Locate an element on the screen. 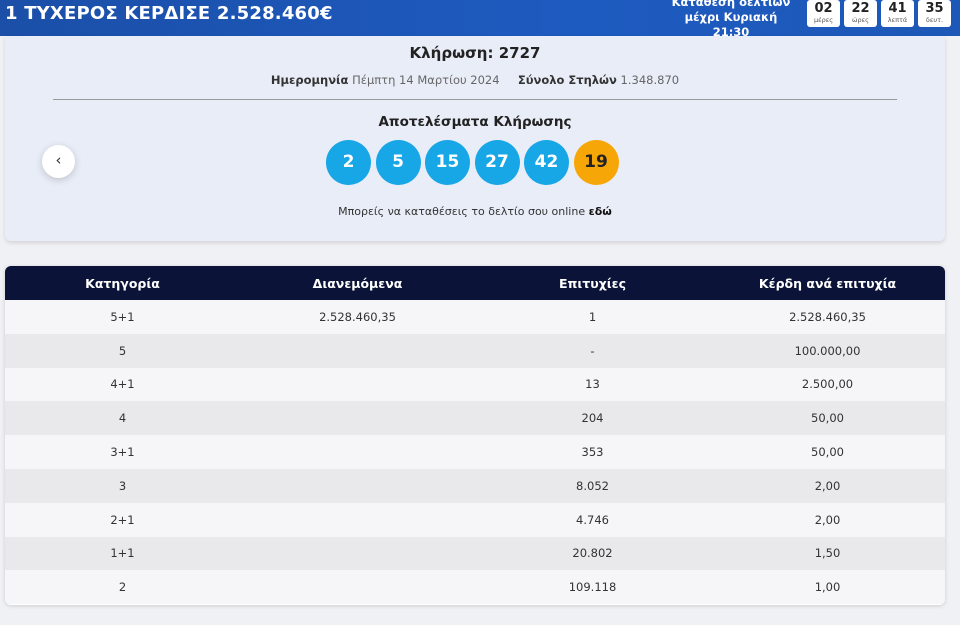 Image resolution: width=960 pixels, height=625 pixels. table-row: 3 8.052 2,00 is located at coordinates (475, 485).